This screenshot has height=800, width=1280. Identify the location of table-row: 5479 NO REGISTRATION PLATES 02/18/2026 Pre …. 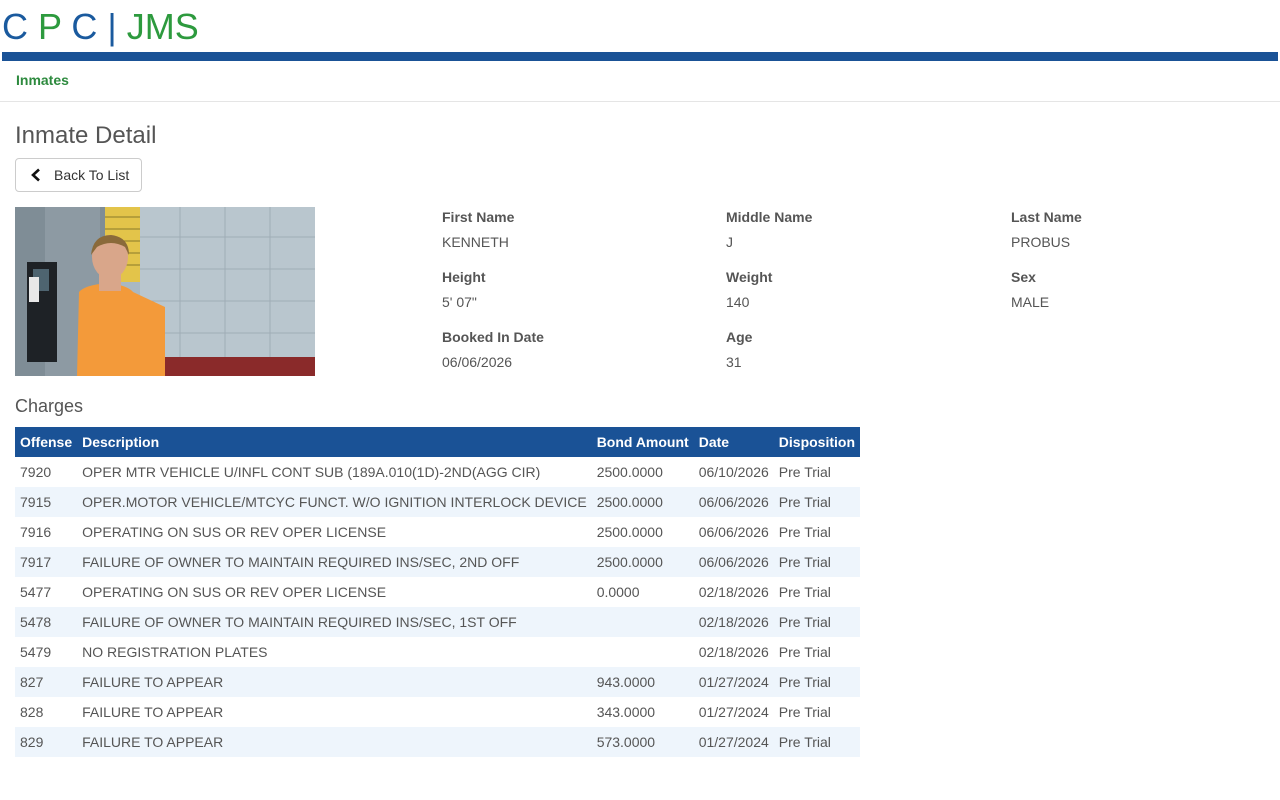
(437, 652).